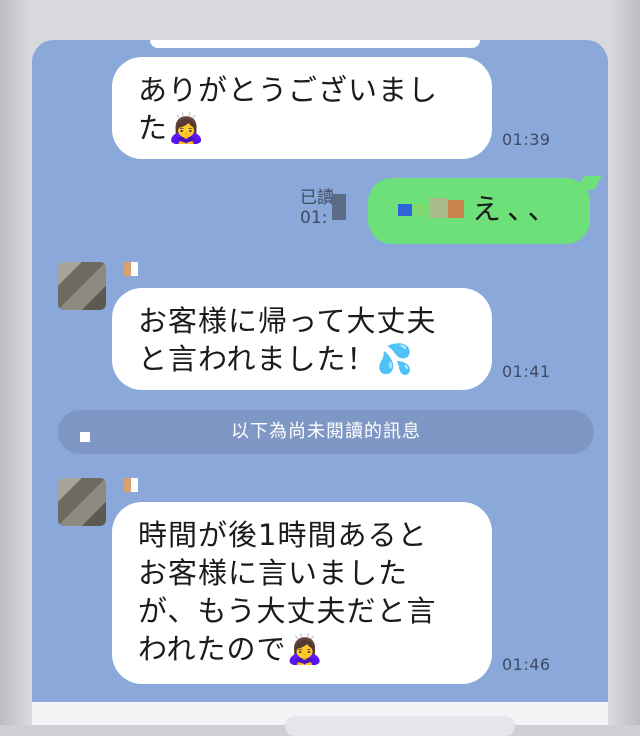  I want to click on incoming-message-bubble: ありがとうございまし た🙇‍♀️, so click(302, 108).